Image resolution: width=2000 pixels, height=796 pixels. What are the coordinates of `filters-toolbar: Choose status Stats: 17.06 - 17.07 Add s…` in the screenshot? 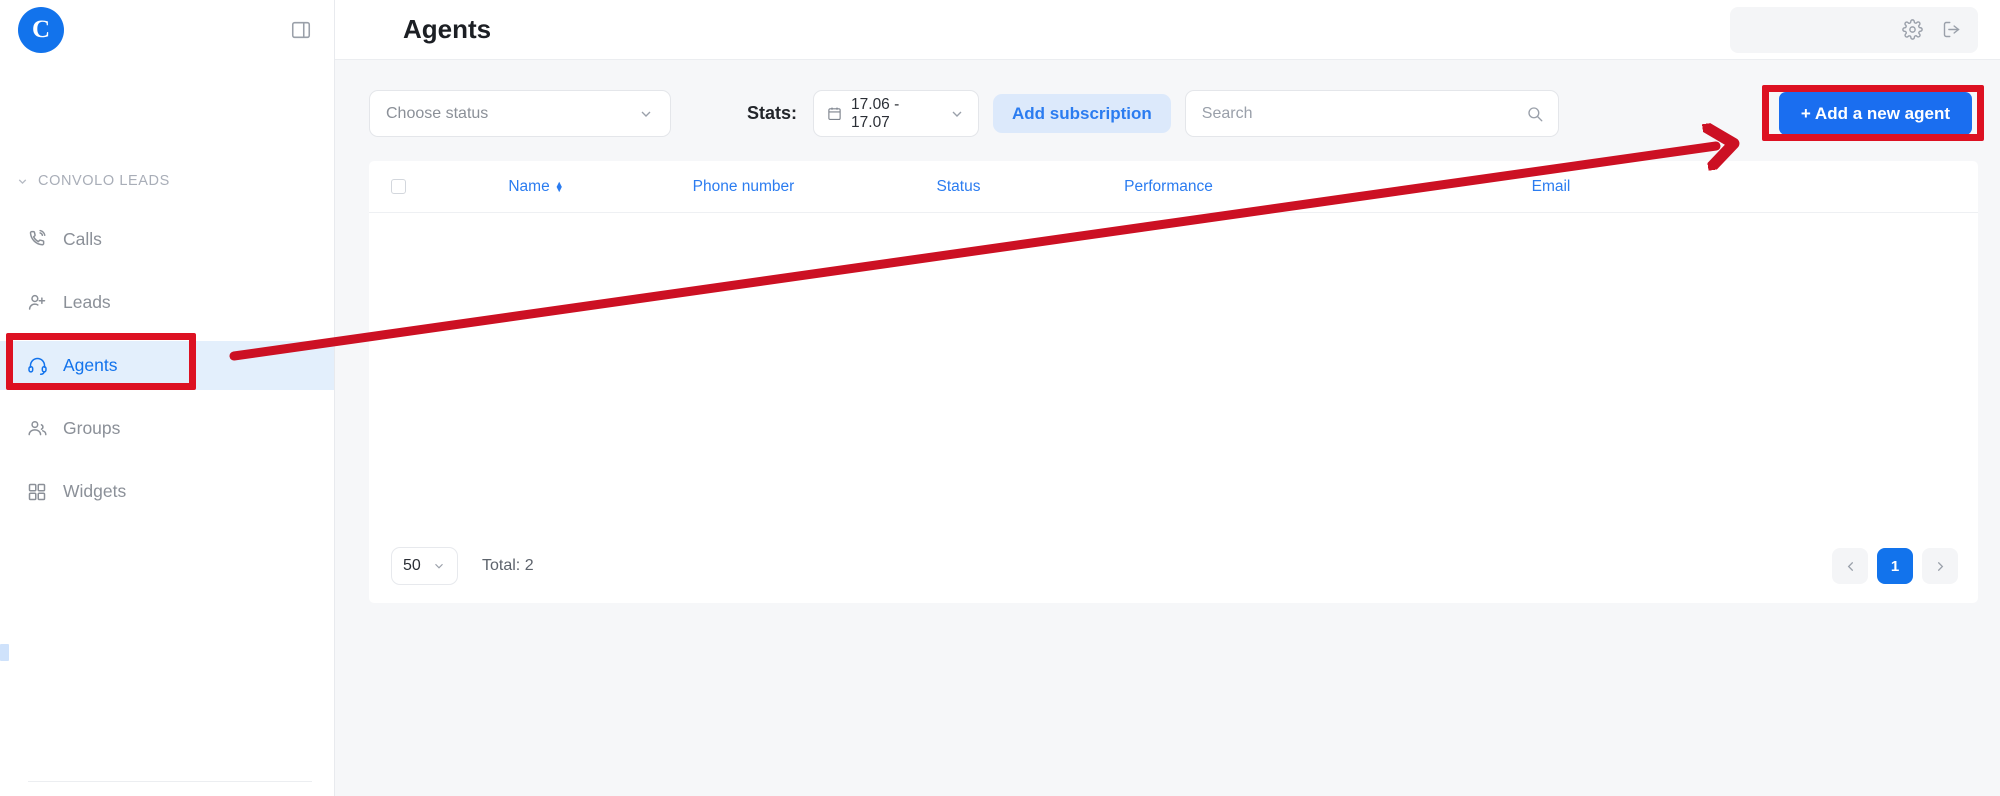 It's located at (1167, 100).